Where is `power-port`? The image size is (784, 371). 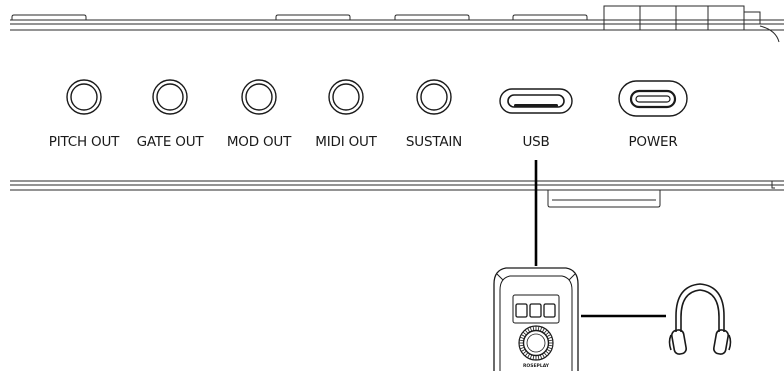 power-port is located at coordinates (653, 98).